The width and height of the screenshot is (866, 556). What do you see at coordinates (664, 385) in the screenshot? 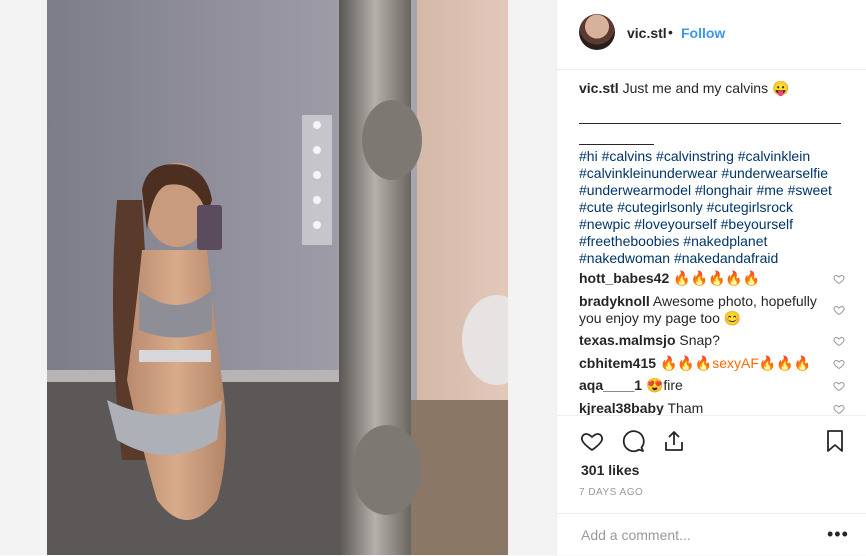
I see `comment-text: 😍fire` at bounding box center [664, 385].